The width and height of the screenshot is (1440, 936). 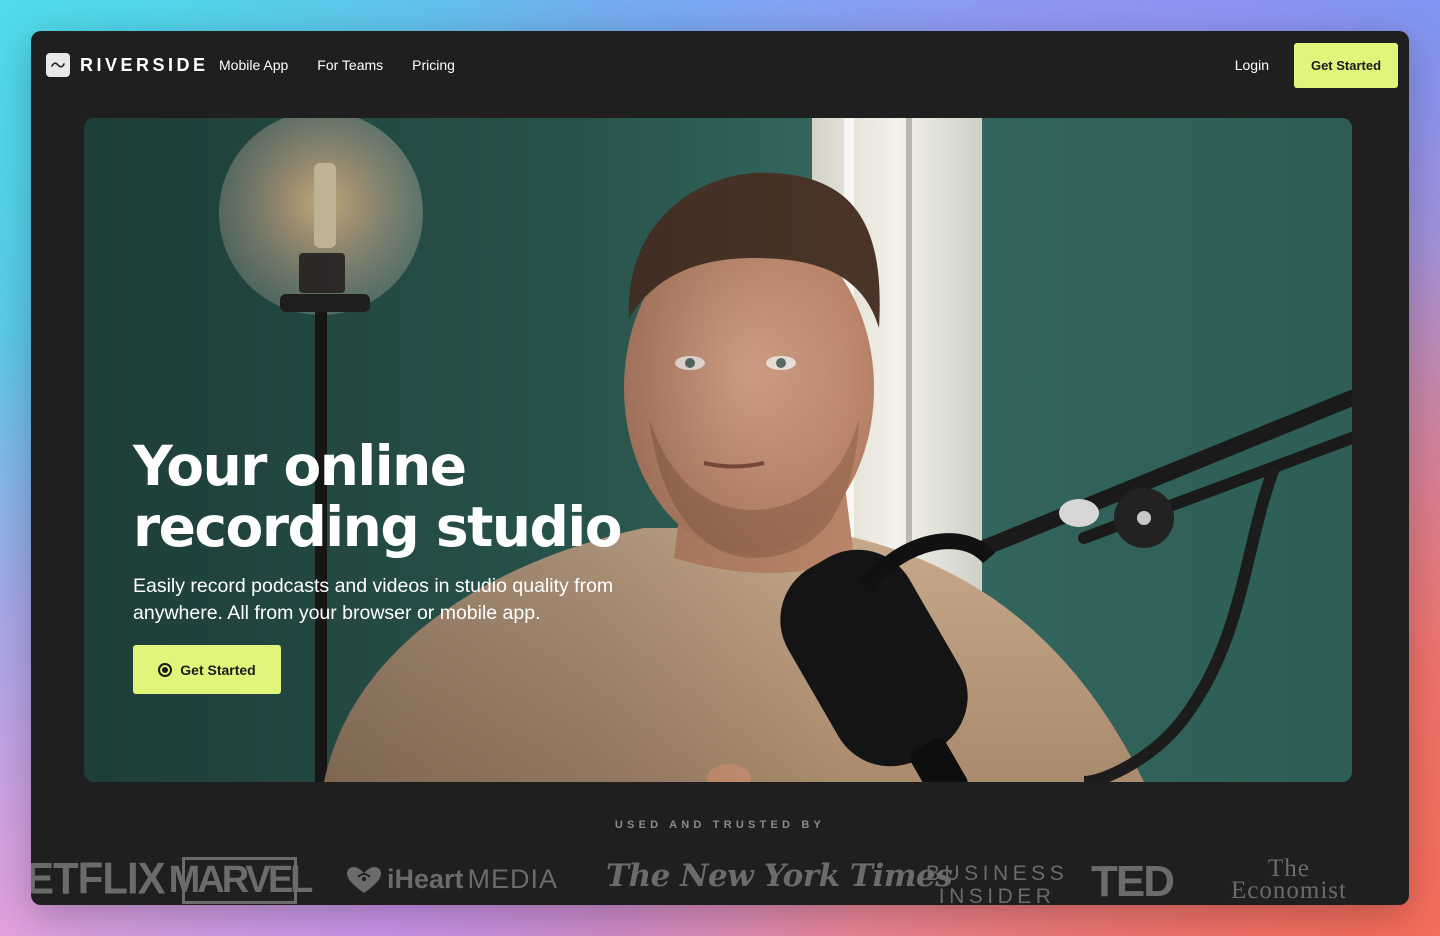 What do you see at coordinates (779, 876) in the screenshot?
I see `nyt-logo: The New York Times` at bounding box center [779, 876].